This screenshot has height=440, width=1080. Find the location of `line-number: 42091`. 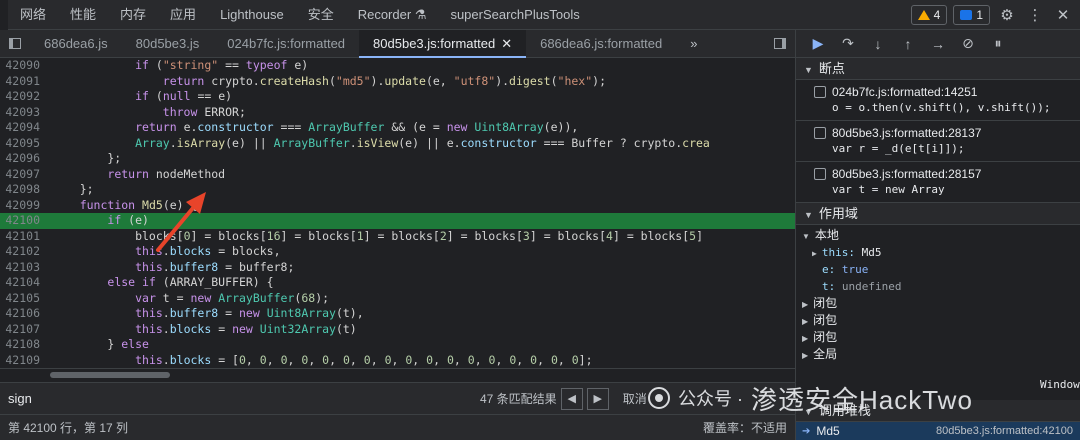

line-number: 42091 is located at coordinates (22, 82).